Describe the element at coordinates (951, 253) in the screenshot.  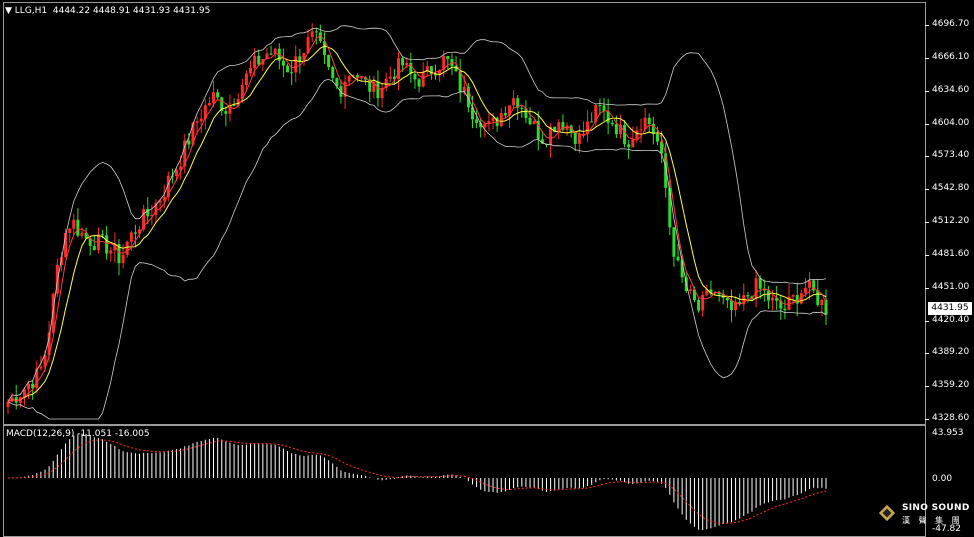
I see `price-tick-label: 4481.60` at that location.